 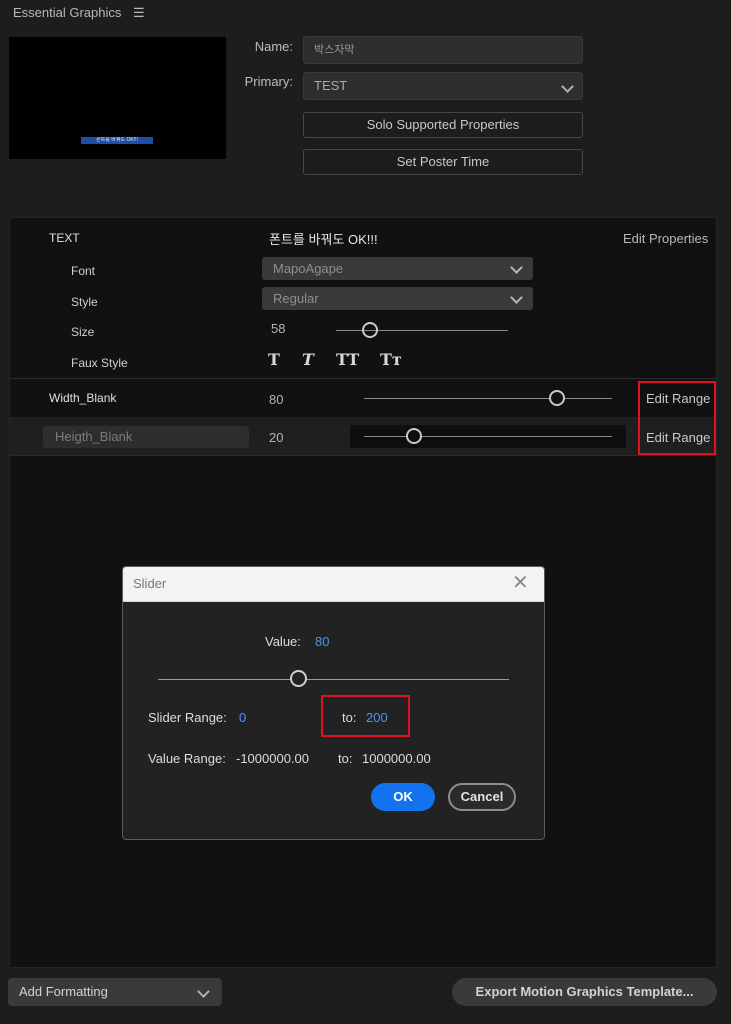 What do you see at coordinates (274, 359) in the screenshot?
I see `faux-bold-icon: T` at bounding box center [274, 359].